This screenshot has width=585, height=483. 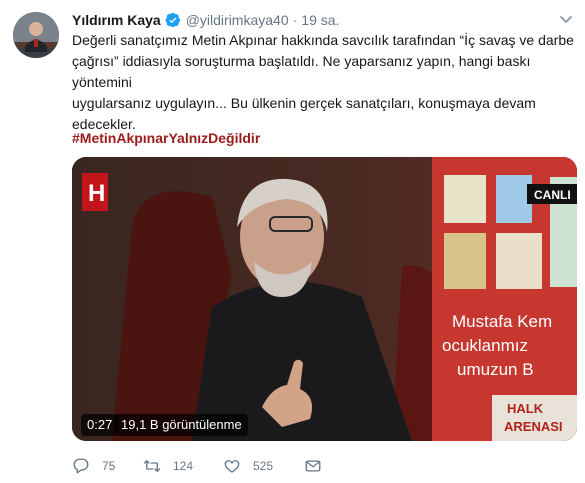 What do you see at coordinates (324, 466) in the screenshot?
I see `direct-message-button` at bounding box center [324, 466].